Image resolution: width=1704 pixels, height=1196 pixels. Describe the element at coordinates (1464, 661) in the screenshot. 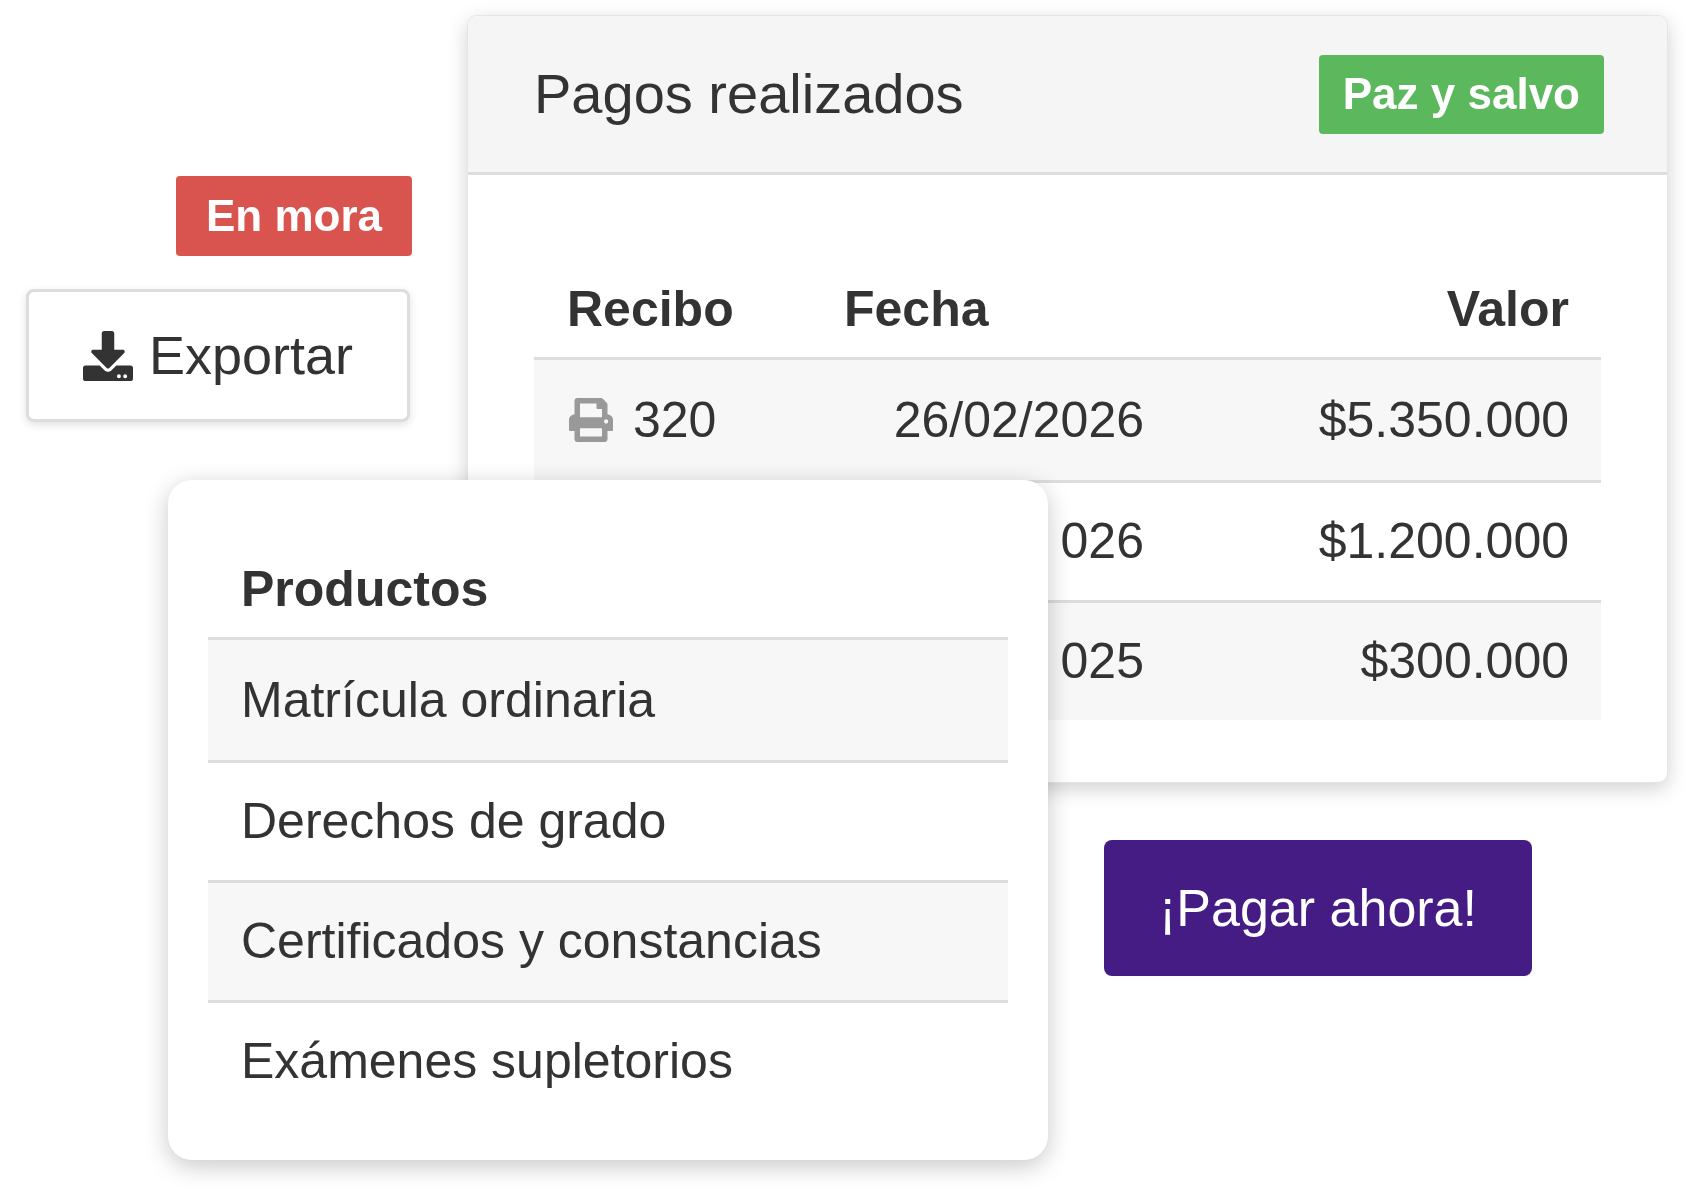

I see `table-cell-text: $300.000` at that location.